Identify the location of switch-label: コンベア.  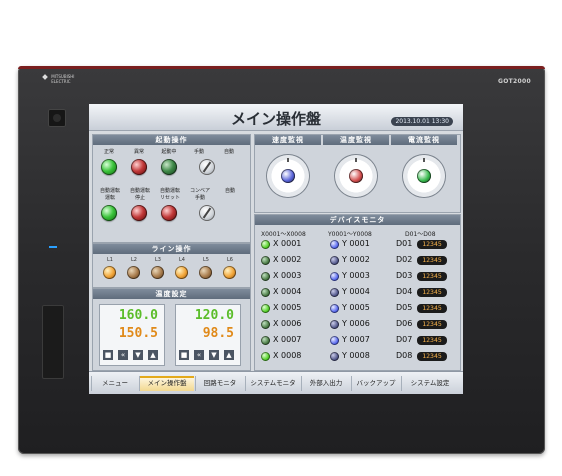
(199, 191).